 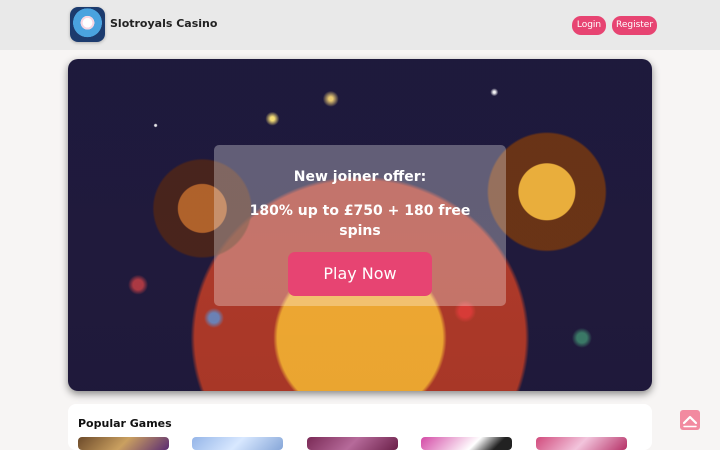 What do you see at coordinates (125, 423) in the screenshot?
I see `popular-games-title: Popular Games` at bounding box center [125, 423].